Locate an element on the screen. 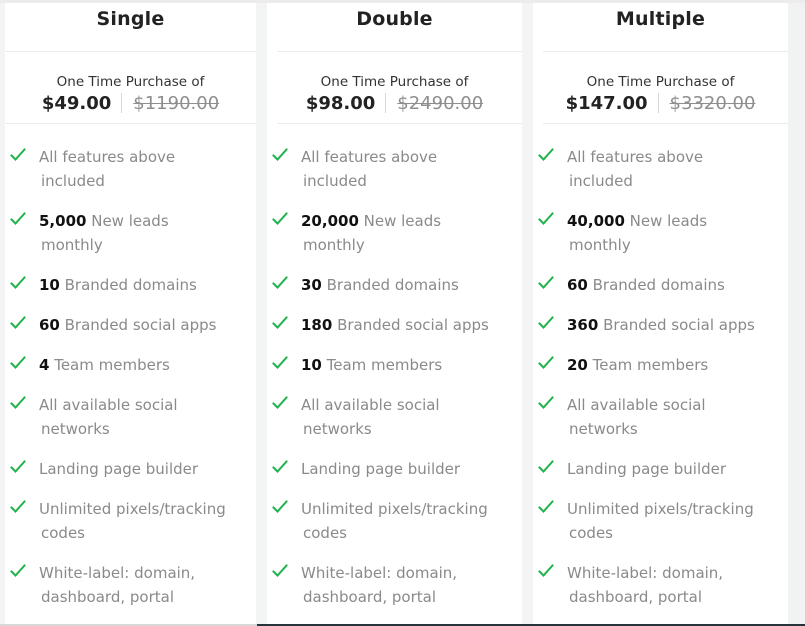  feature-item: 4 Team members is located at coordinates (130, 365).